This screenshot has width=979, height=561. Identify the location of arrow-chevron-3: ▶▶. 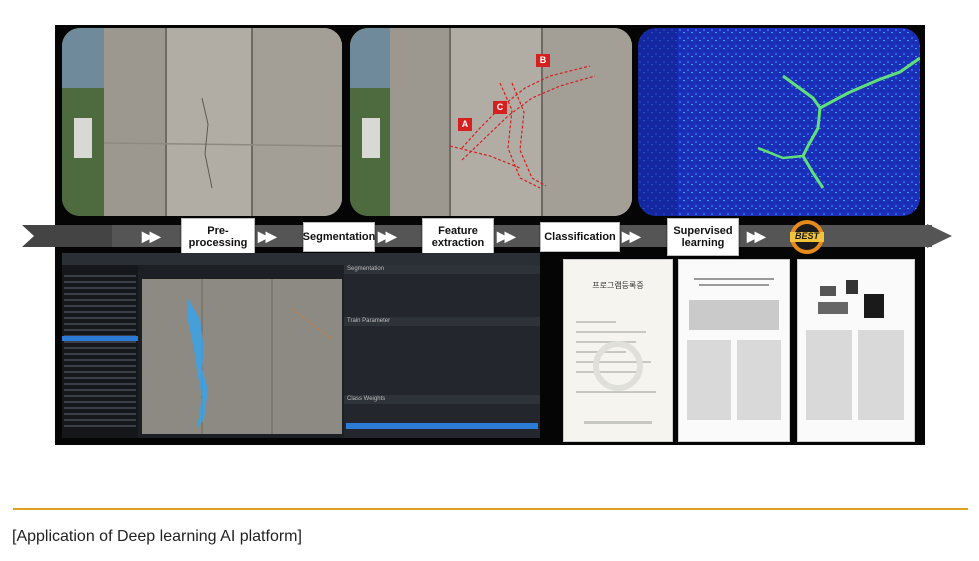
(387, 236).